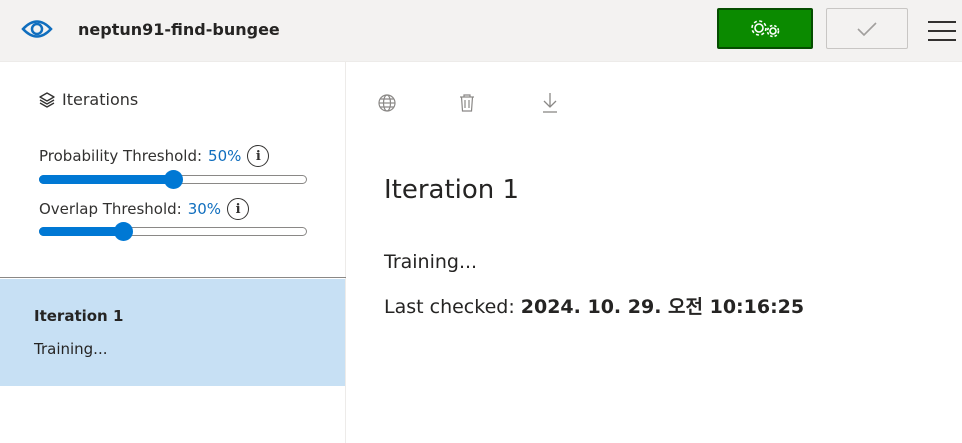 Image resolution: width=962 pixels, height=443 pixels. Describe the element at coordinates (121, 156) in the screenshot. I see `probability-threshold-text: Probability Threshold:` at that location.